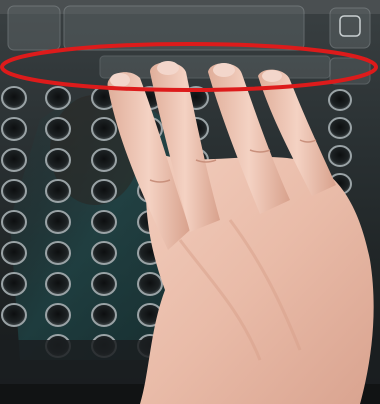  What do you see at coordinates (168, 68) in the screenshot?
I see `middle-nail` at bounding box center [168, 68].